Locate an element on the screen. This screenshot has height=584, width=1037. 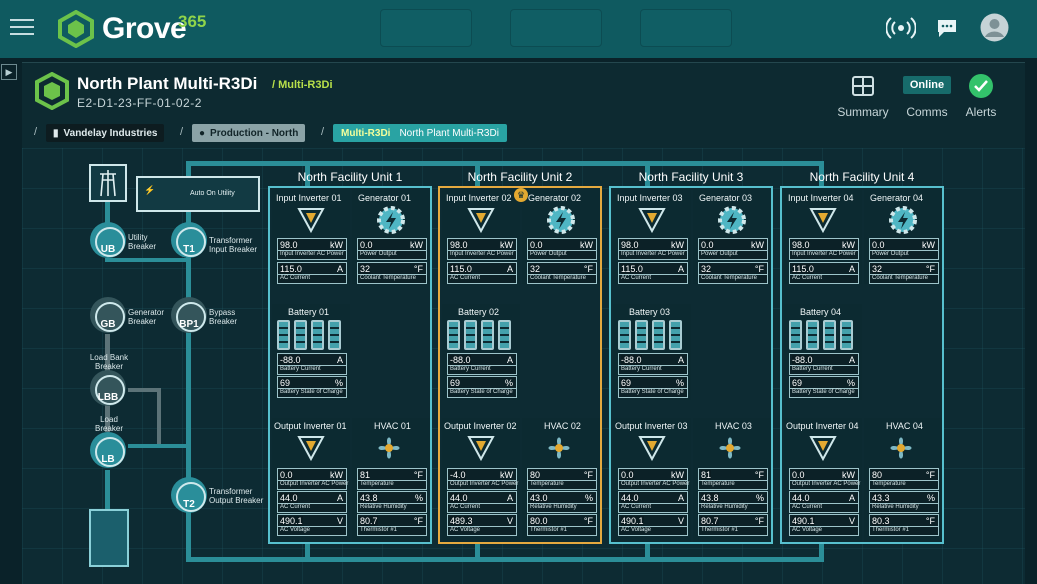
breadcrumb-device-name: North Plant Multi-R3Di is located at coordinates (449, 133).